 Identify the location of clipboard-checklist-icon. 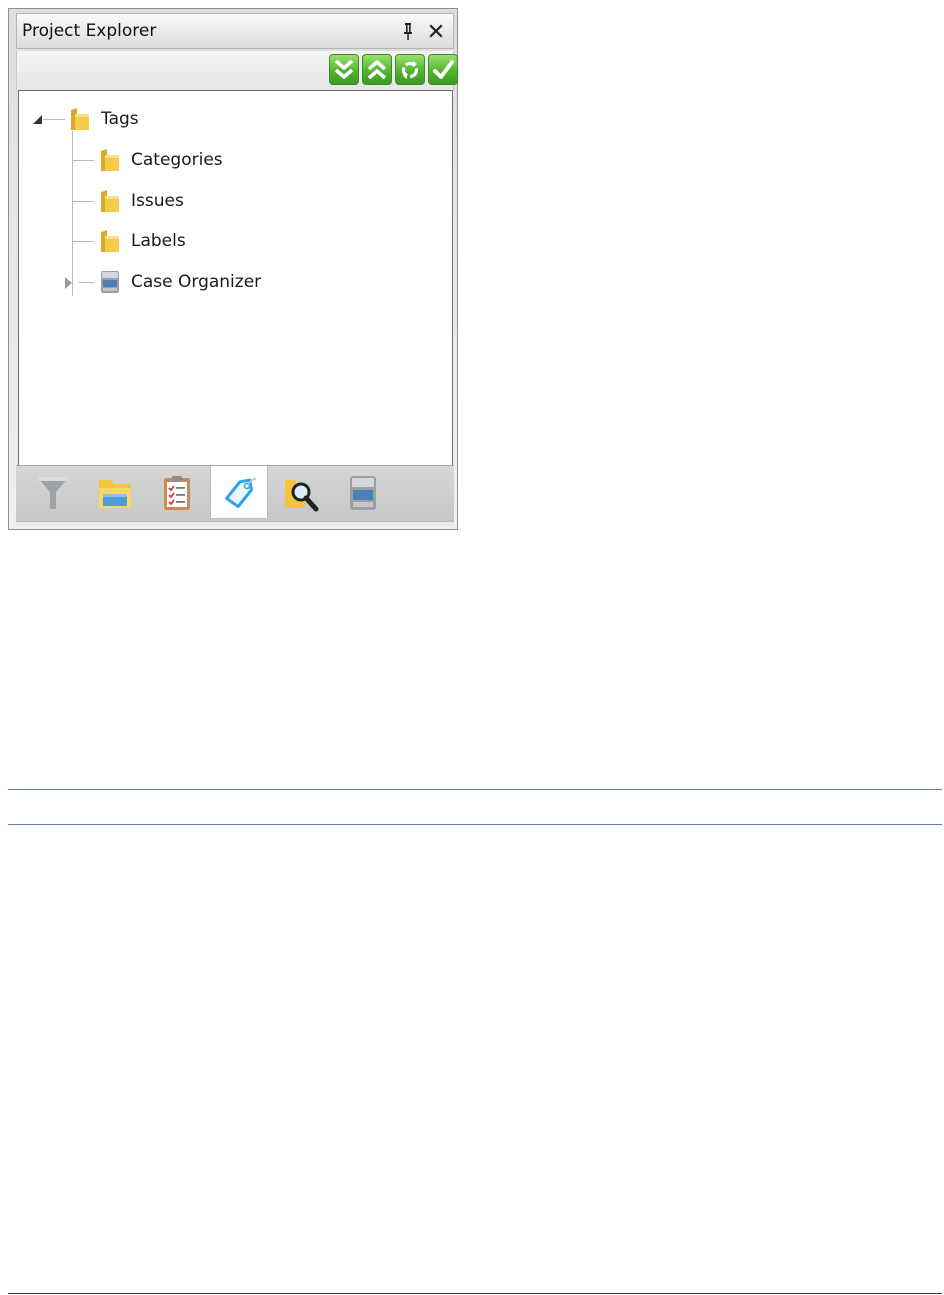
(177, 493).